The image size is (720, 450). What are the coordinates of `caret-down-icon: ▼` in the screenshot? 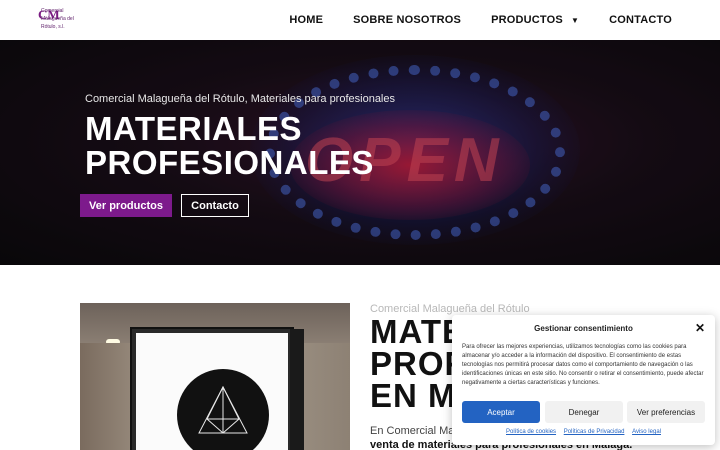 It's located at (575, 20).